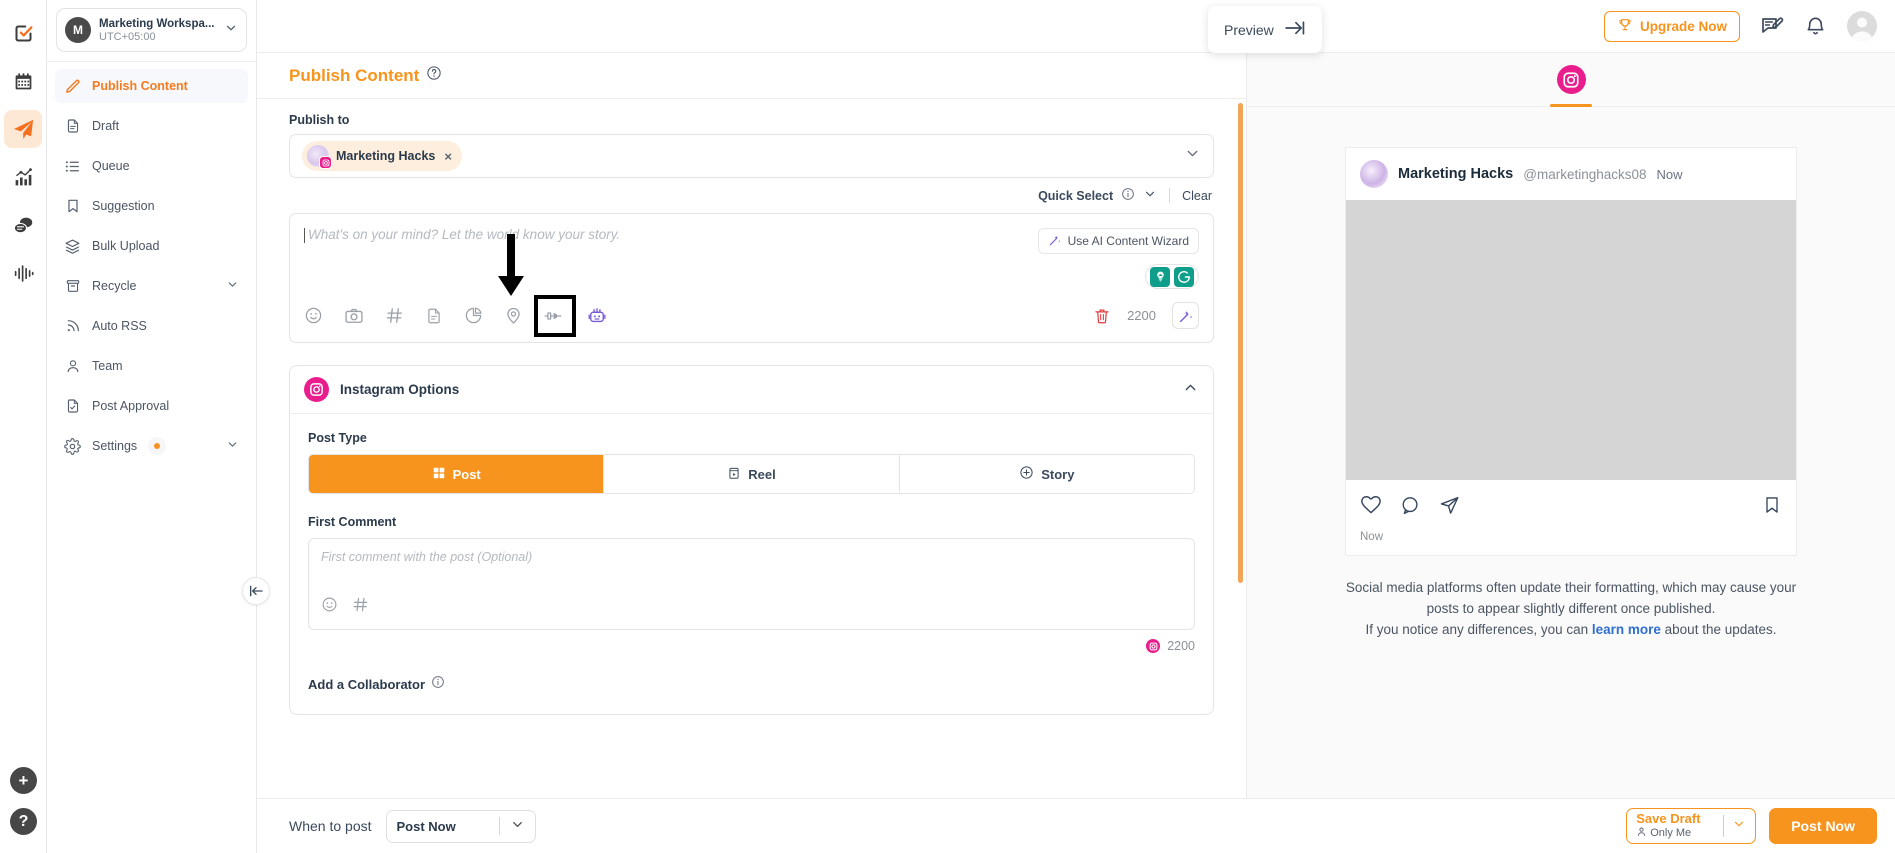 This screenshot has width=1895, height=853. I want to click on clear-button: Clear, so click(1197, 196).